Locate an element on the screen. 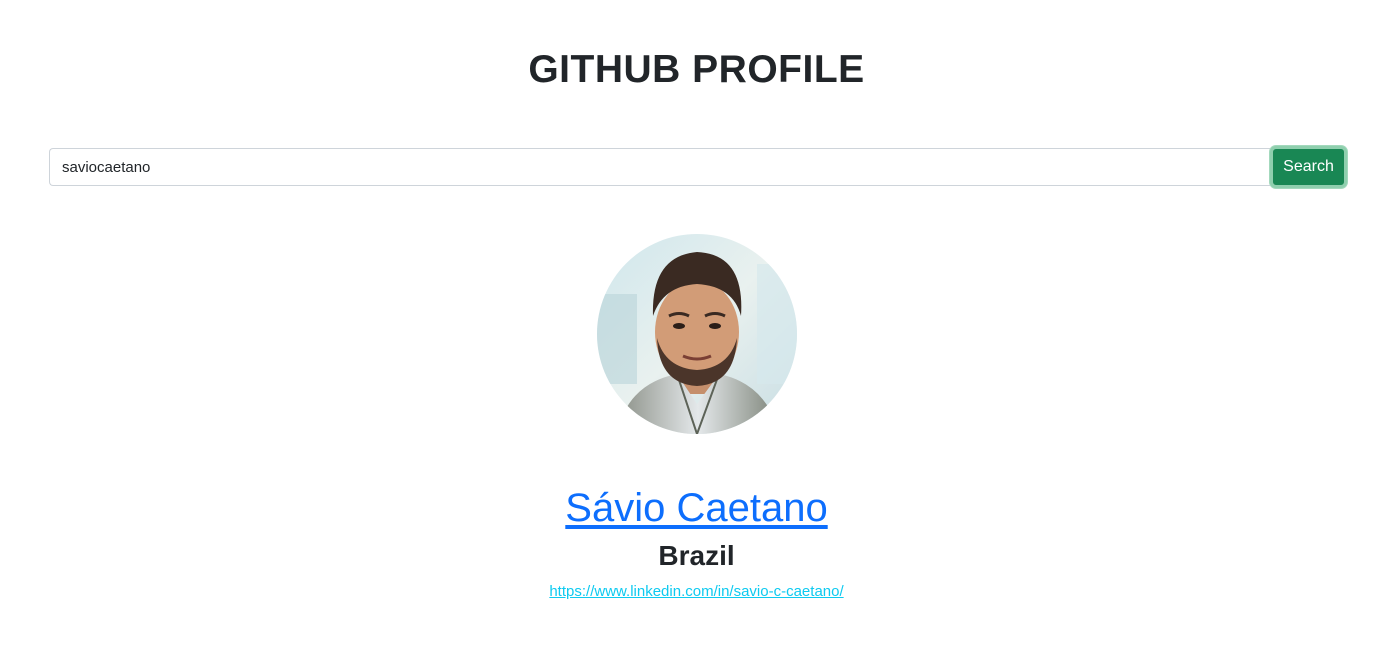 This screenshot has width=1393, height=651. avatar-photo-icon is located at coordinates (697, 334).